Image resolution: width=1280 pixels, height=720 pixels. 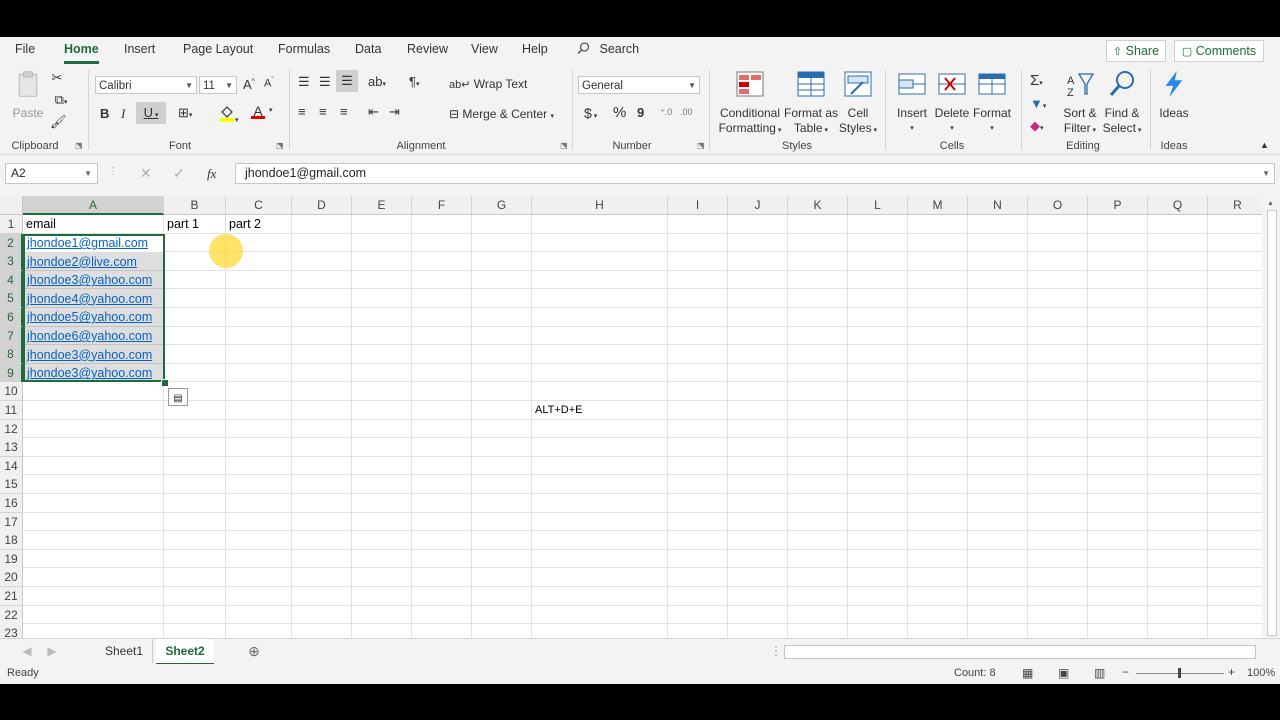 What do you see at coordinates (1179, 673) in the screenshot?
I see `zoom-slider-thumb` at bounding box center [1179, 673].